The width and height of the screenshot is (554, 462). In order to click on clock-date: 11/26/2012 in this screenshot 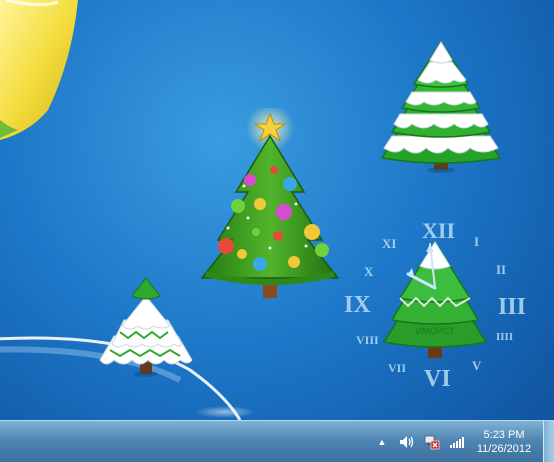, I will do `click(504, 449)`.